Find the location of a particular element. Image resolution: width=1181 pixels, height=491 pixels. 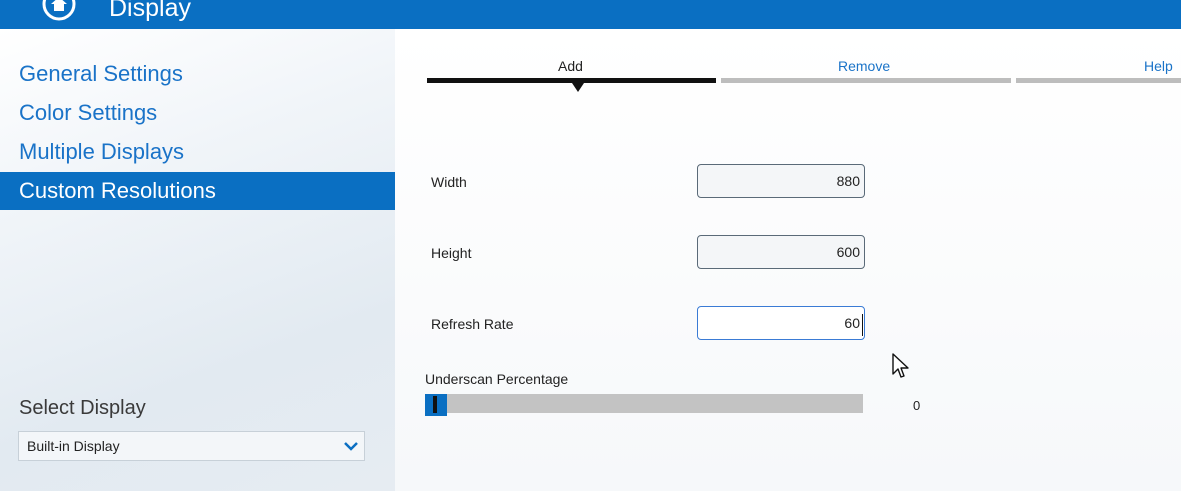

sidebar-item-multiple-displays: Multiple Displays is located at coordinates (197, 152).